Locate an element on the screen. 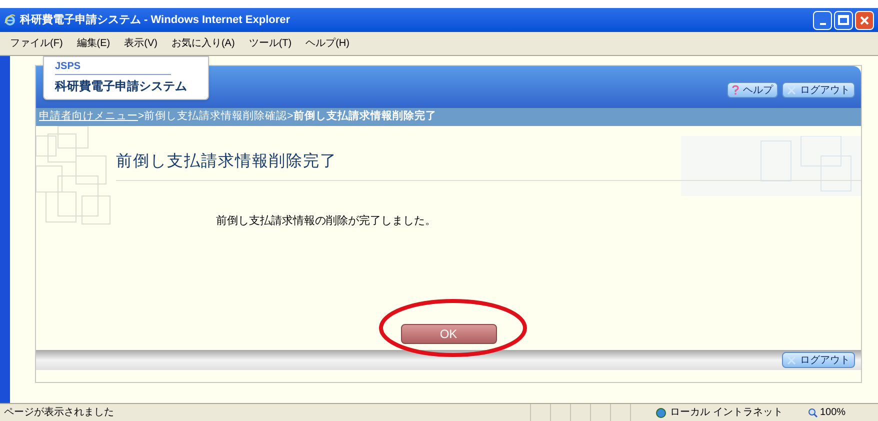 This screenshot has width=878, height=421. minimize-button is located at coordinates (822, 20).